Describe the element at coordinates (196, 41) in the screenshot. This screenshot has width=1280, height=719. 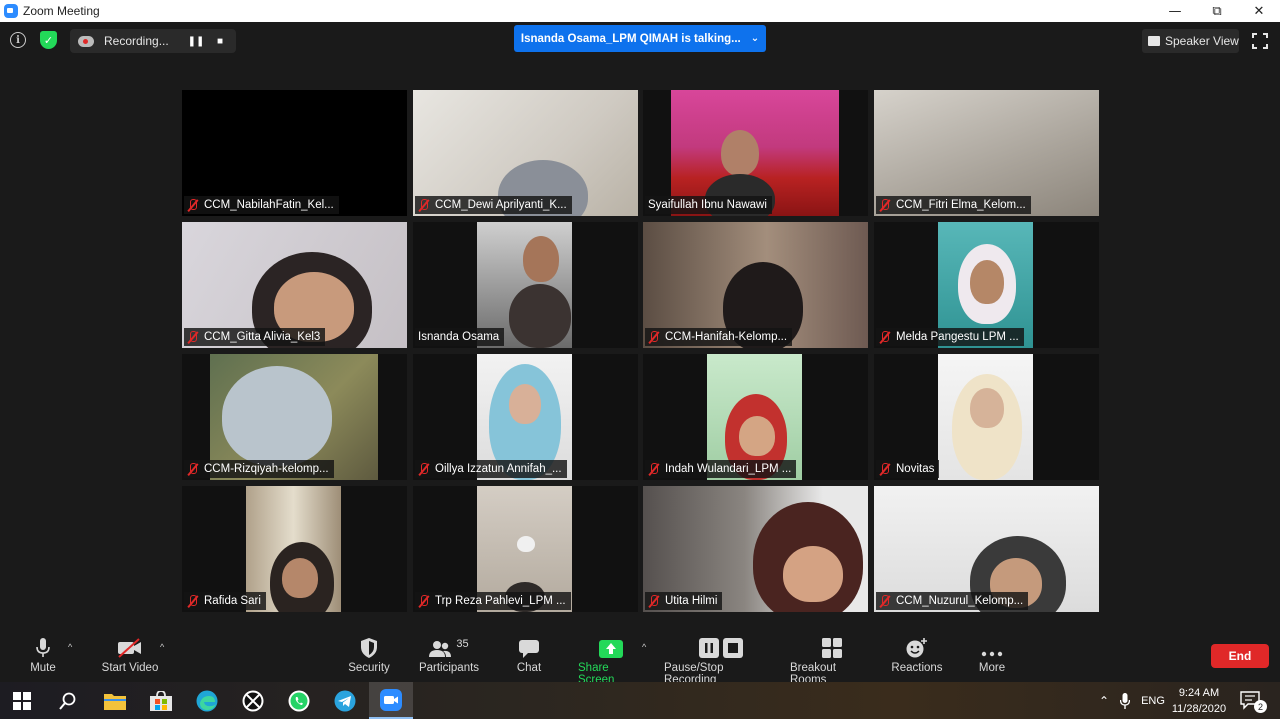
I see `pause-recording-button: ❚❚` at that location.